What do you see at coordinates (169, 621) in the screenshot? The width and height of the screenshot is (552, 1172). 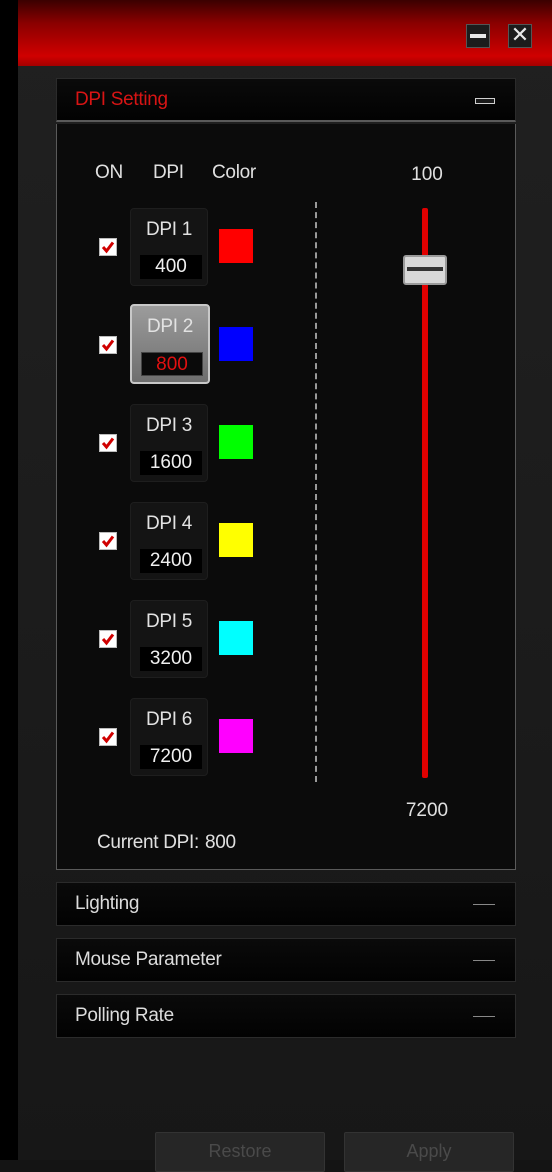 I see `dpi-level-label: DPI 5` at bounding box center [169, 621].